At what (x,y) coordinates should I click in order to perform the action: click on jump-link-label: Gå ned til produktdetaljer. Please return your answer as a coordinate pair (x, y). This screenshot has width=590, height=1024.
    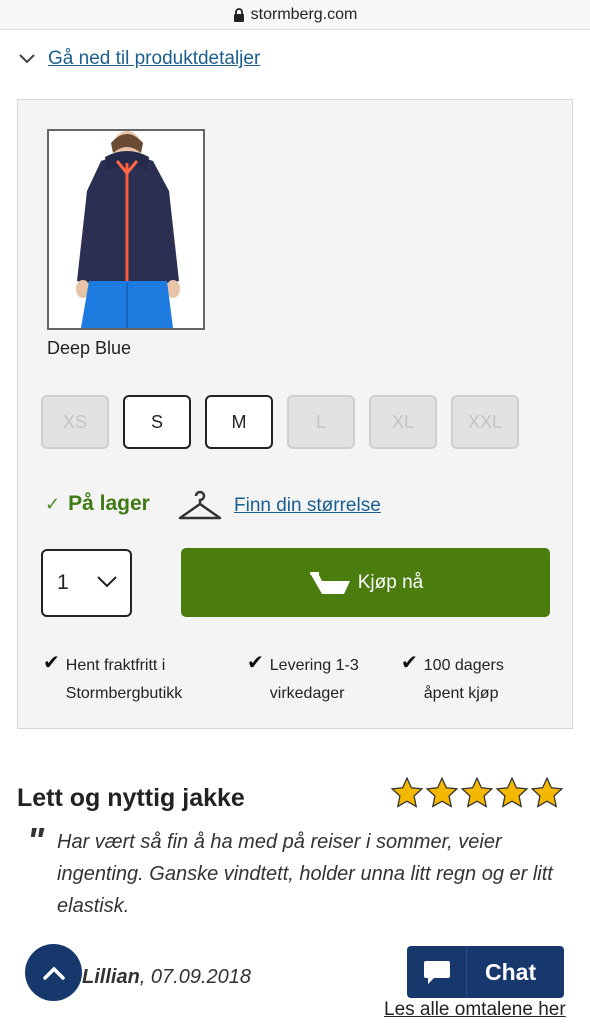
    Looking at the image, I should click on (154, 58).